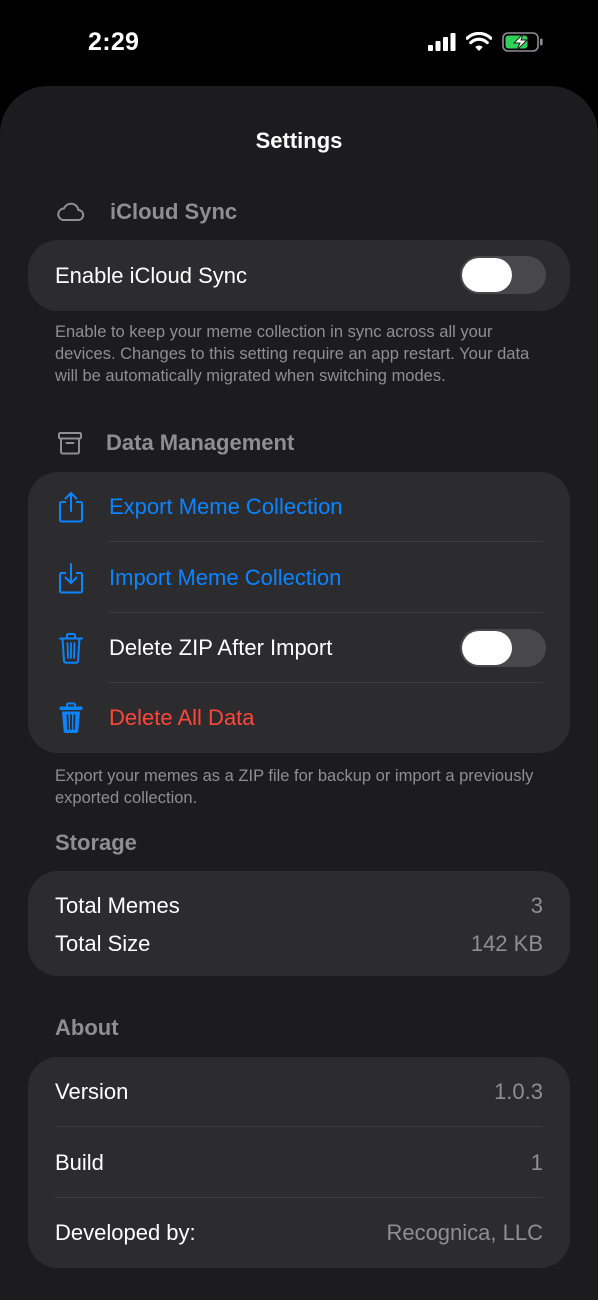 This screenshot has width=598, height=1300. I want to click on section-title-icloud: iCloud Sync, so click(174, 211).